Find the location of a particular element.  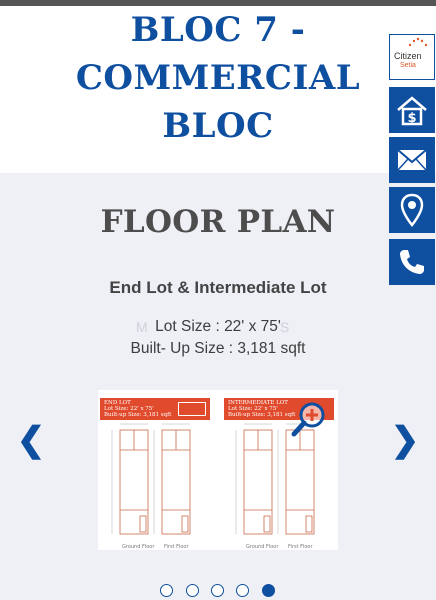

citizen-setia-logo: Citizen Setia is located at coordinates (412, 57).